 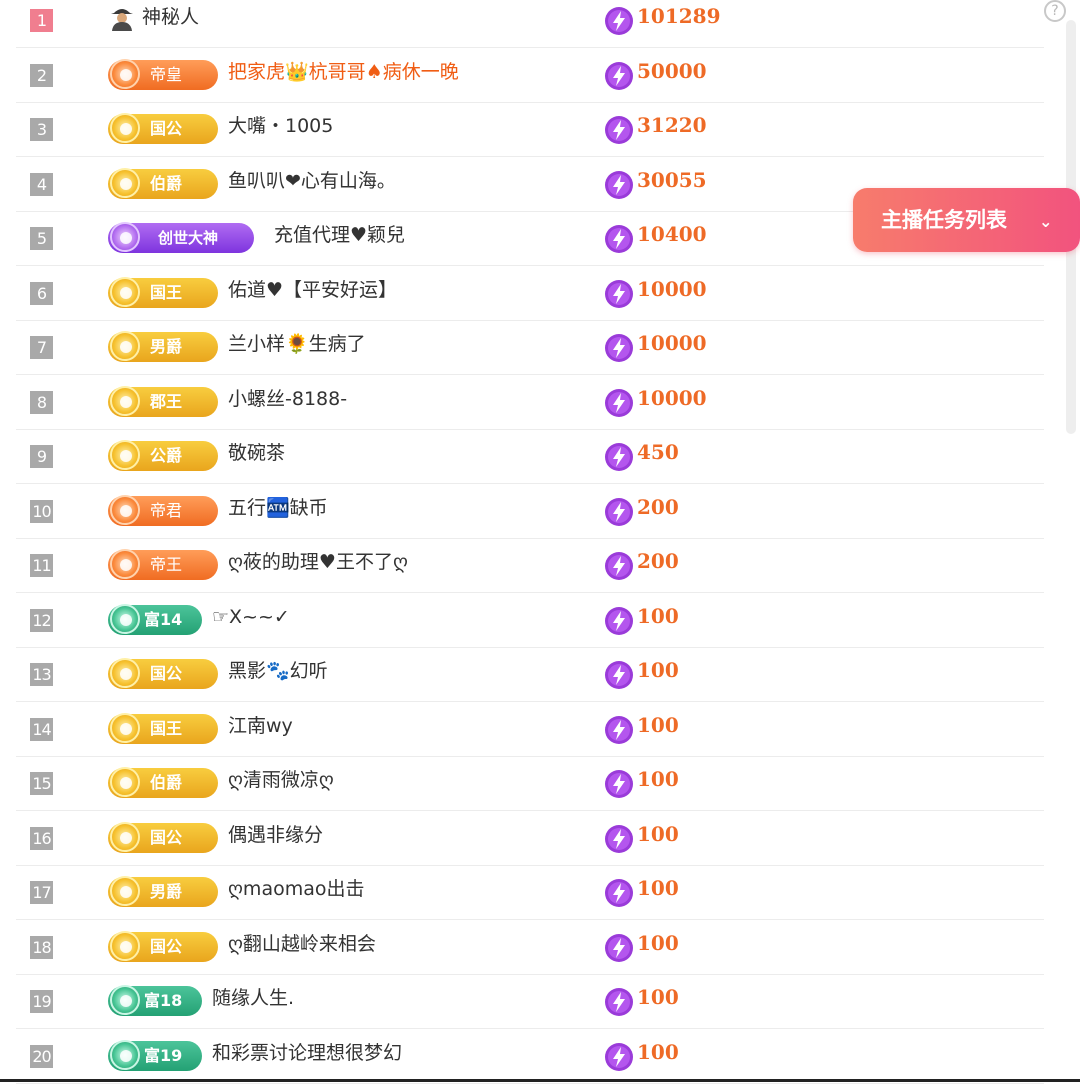 I want to click on rank-number: 13, so click(x=41, y=674).